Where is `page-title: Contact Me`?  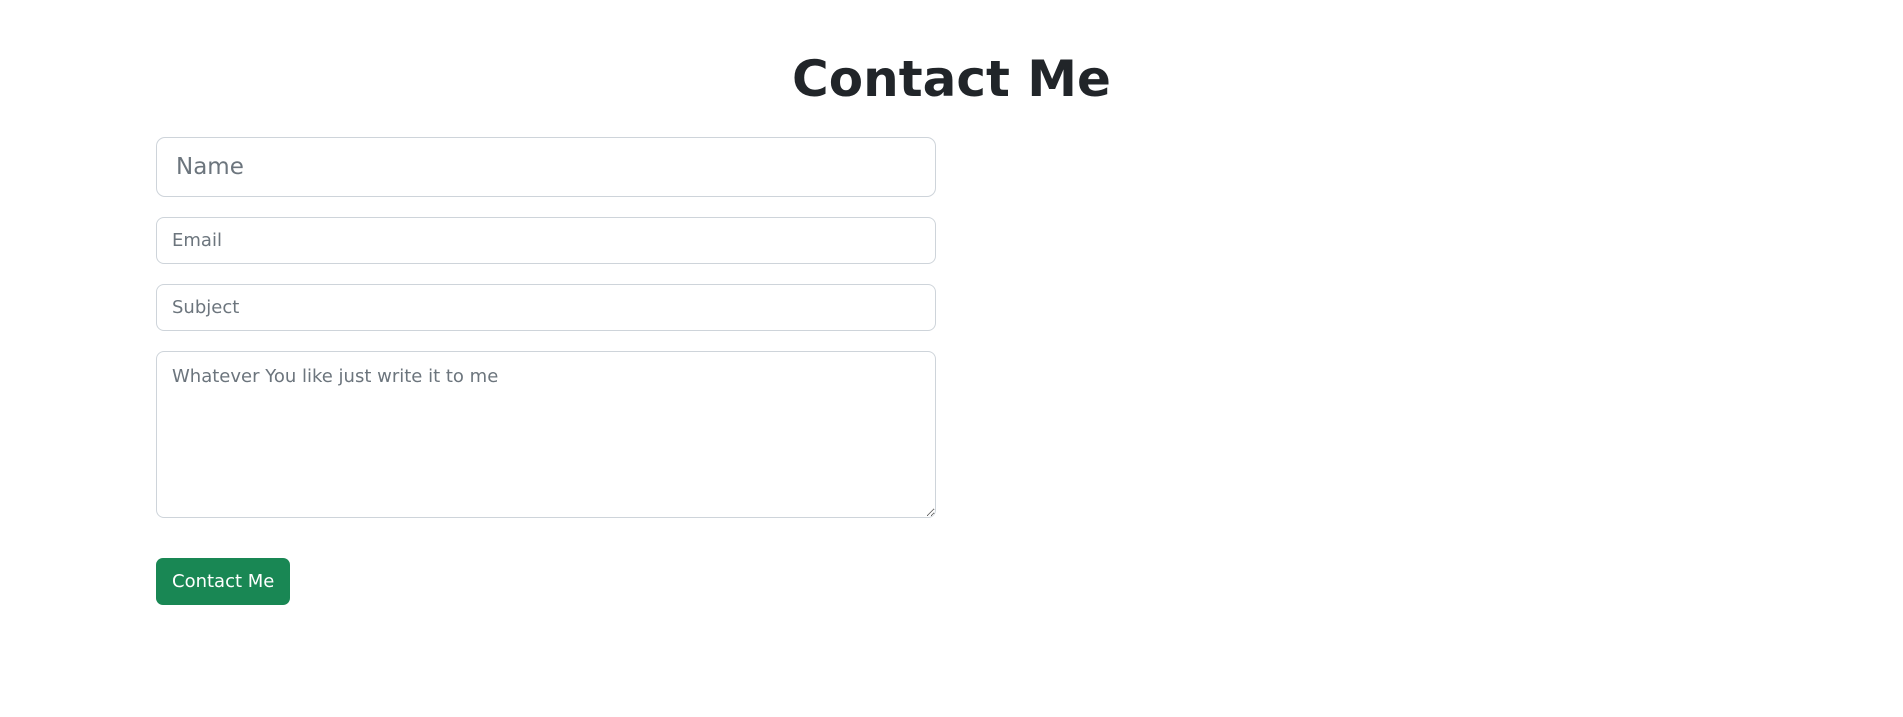
page-title: Contact Me is located at coordinates (951, 79).